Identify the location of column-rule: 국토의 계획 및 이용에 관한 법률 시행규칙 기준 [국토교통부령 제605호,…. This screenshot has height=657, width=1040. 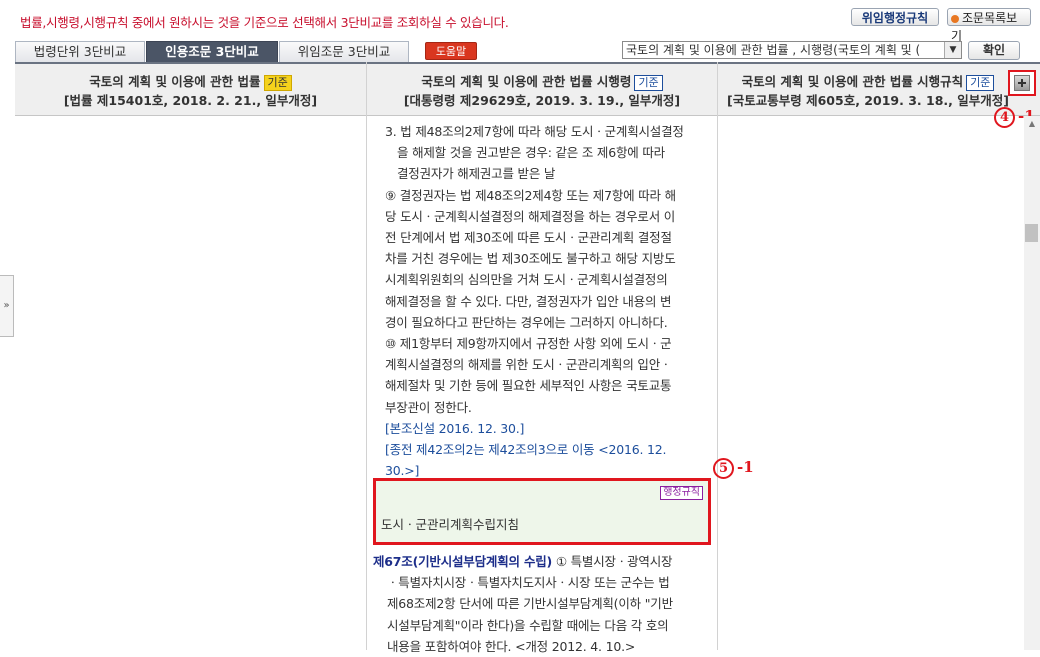
(868, 90).